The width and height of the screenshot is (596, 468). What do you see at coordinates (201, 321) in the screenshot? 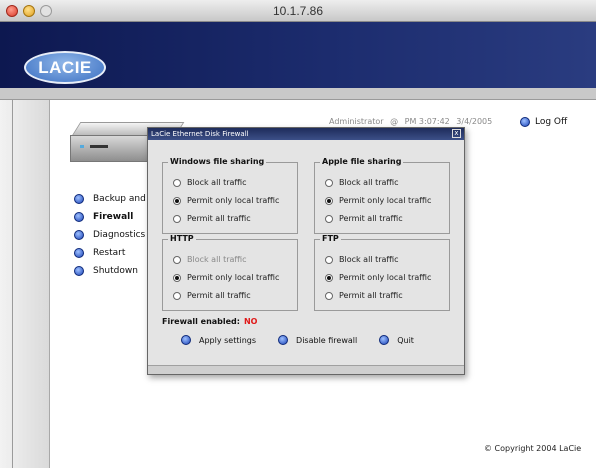
I see `firewall-status-label: Firewall enabled:` at bounding box center [201, 321].